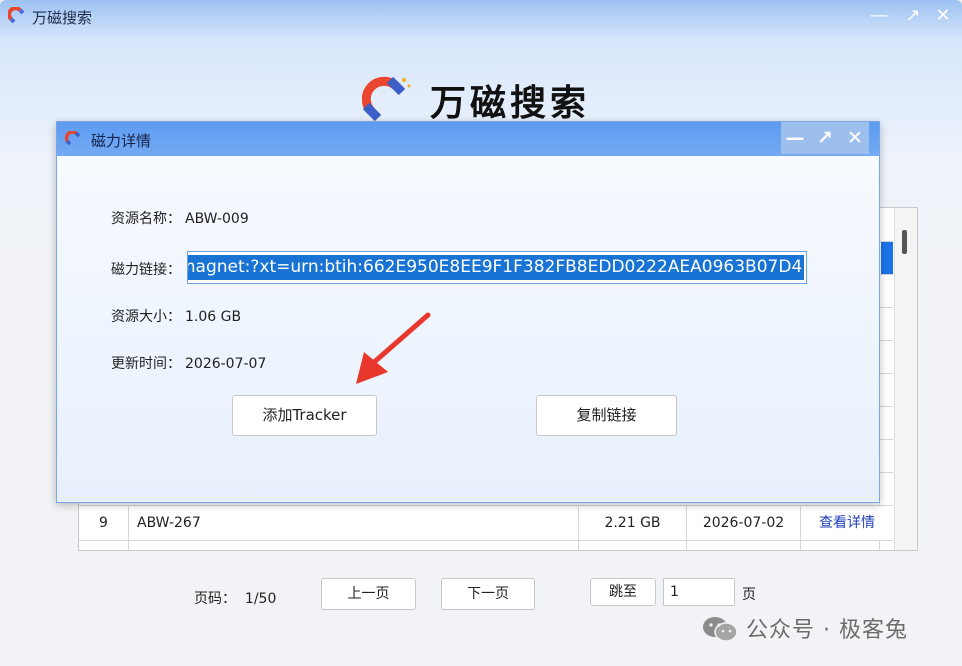 Image resolution: width=962 pixels, height=666 pixels. I want to click on magnet-link-label: 磁力链接：, so click(146, 270).